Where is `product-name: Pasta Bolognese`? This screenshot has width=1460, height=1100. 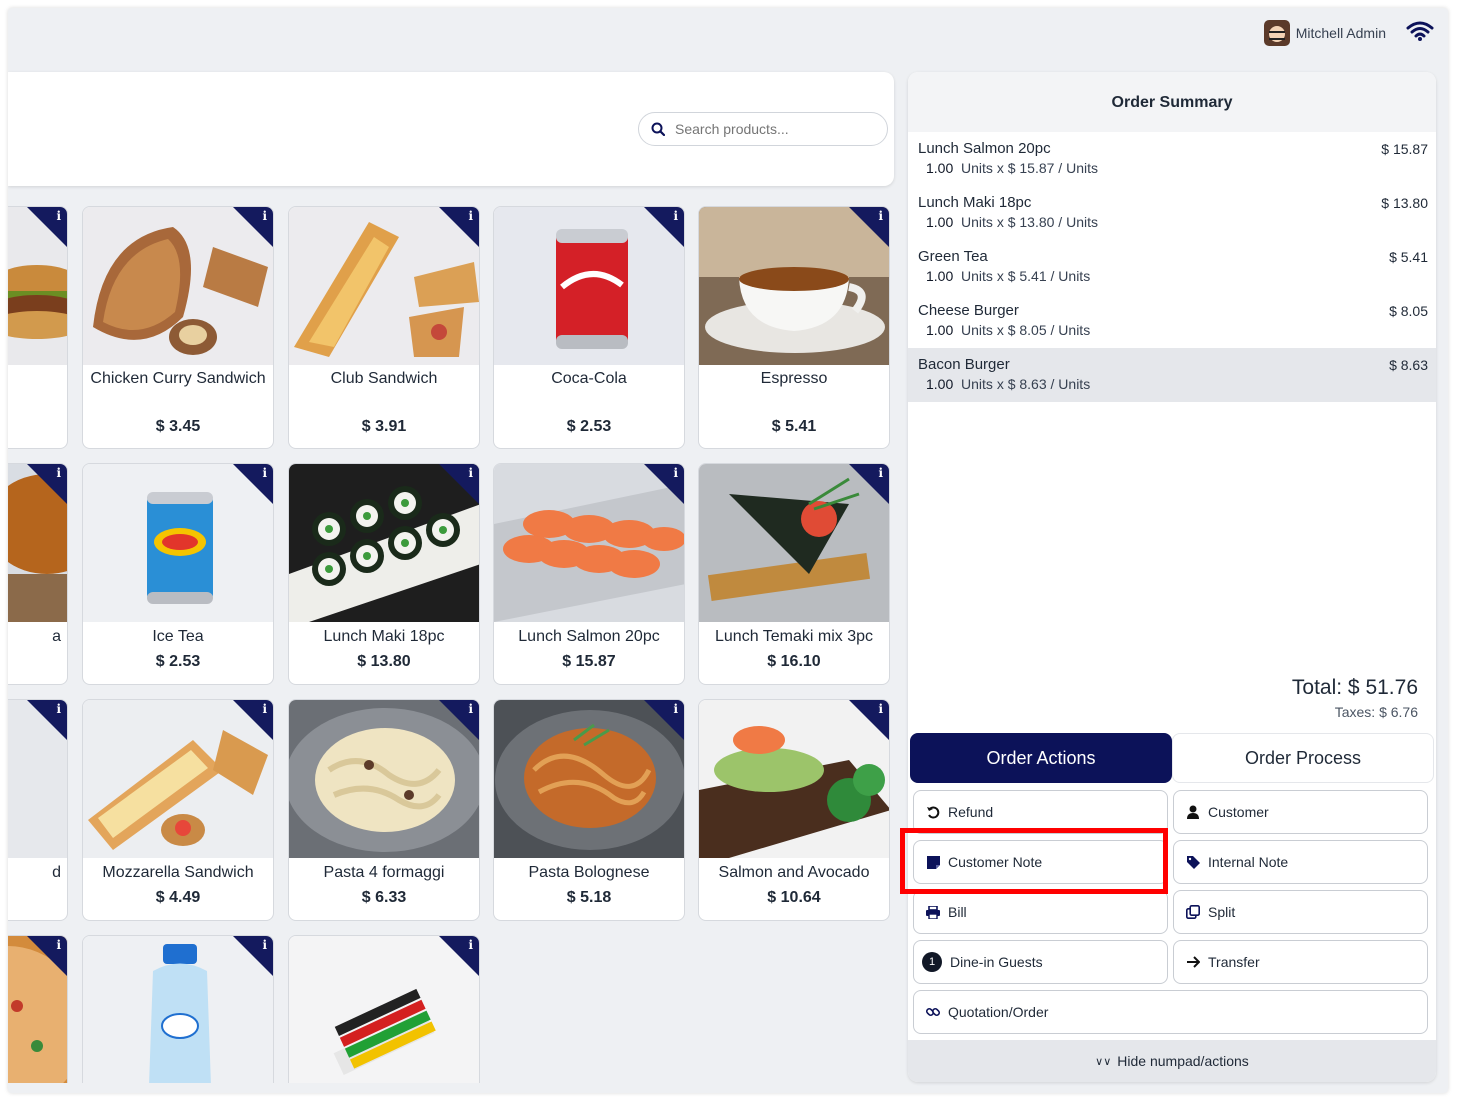
product-name: Pasta Bolognese is located at coordinates (589, 872).